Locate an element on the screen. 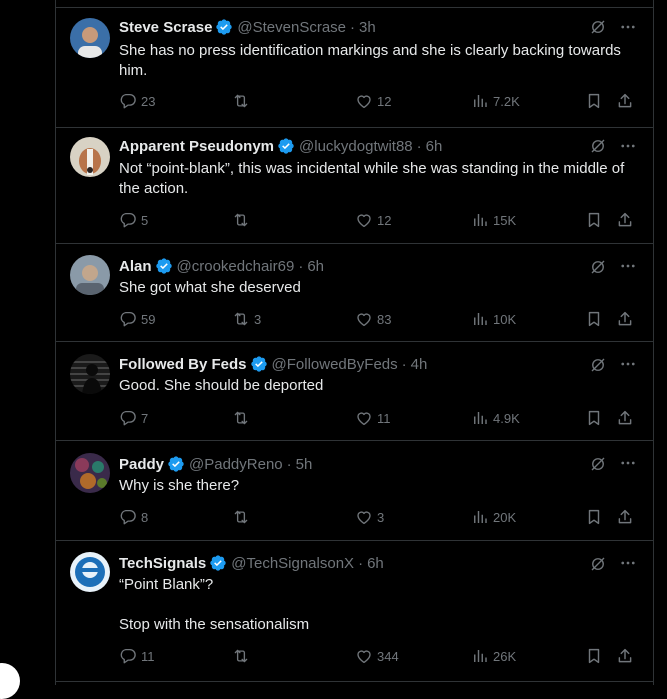  like-button: 83 is located at coordinates (373, 319).